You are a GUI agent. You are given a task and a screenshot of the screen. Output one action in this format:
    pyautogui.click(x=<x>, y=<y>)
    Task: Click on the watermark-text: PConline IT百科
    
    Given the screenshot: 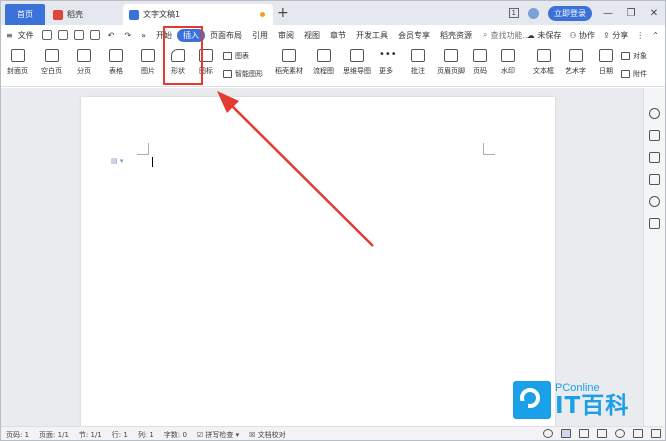 What is the action you would take?
    pyautogui.click(x=592, y=400)
    